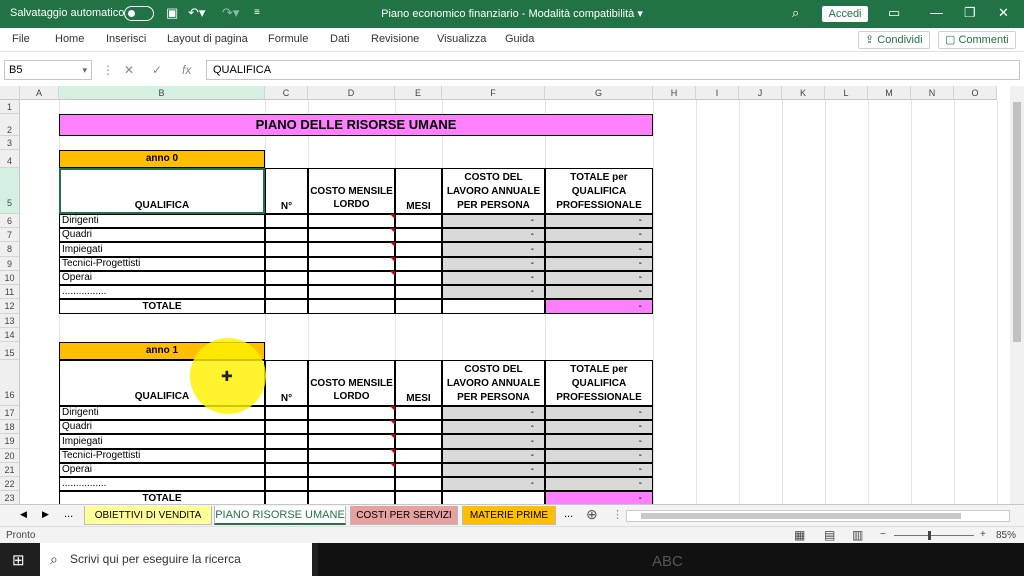 This screenshot has height=576, width=1024. Describe the element at coordinates (883, 534) in the screenshot. I see `zoom-out-icon: −` at that location.